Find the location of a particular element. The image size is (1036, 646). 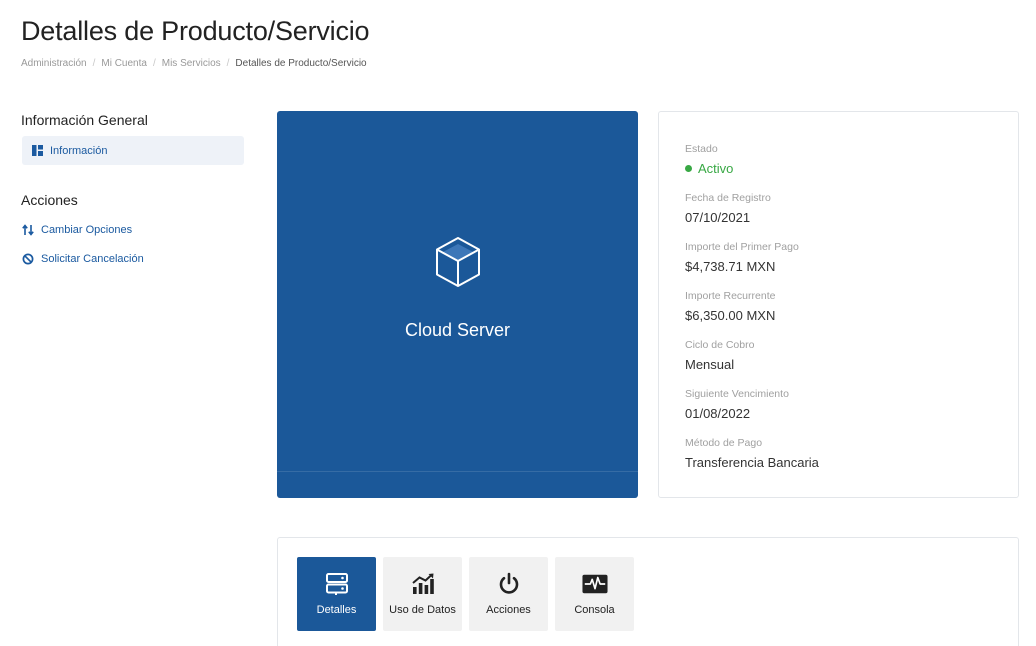

info-label: Ciclo de Cobro is located at coordinates (720, 345).